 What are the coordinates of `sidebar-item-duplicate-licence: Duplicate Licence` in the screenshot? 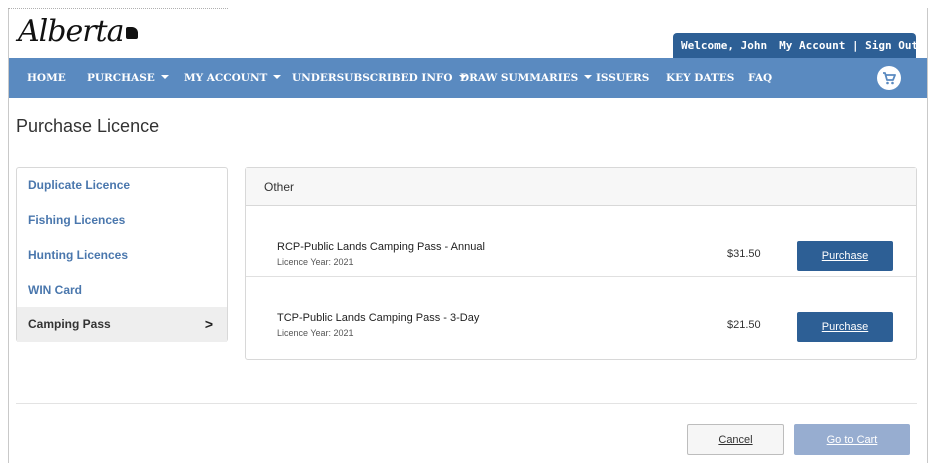 It's located at (122, 185).